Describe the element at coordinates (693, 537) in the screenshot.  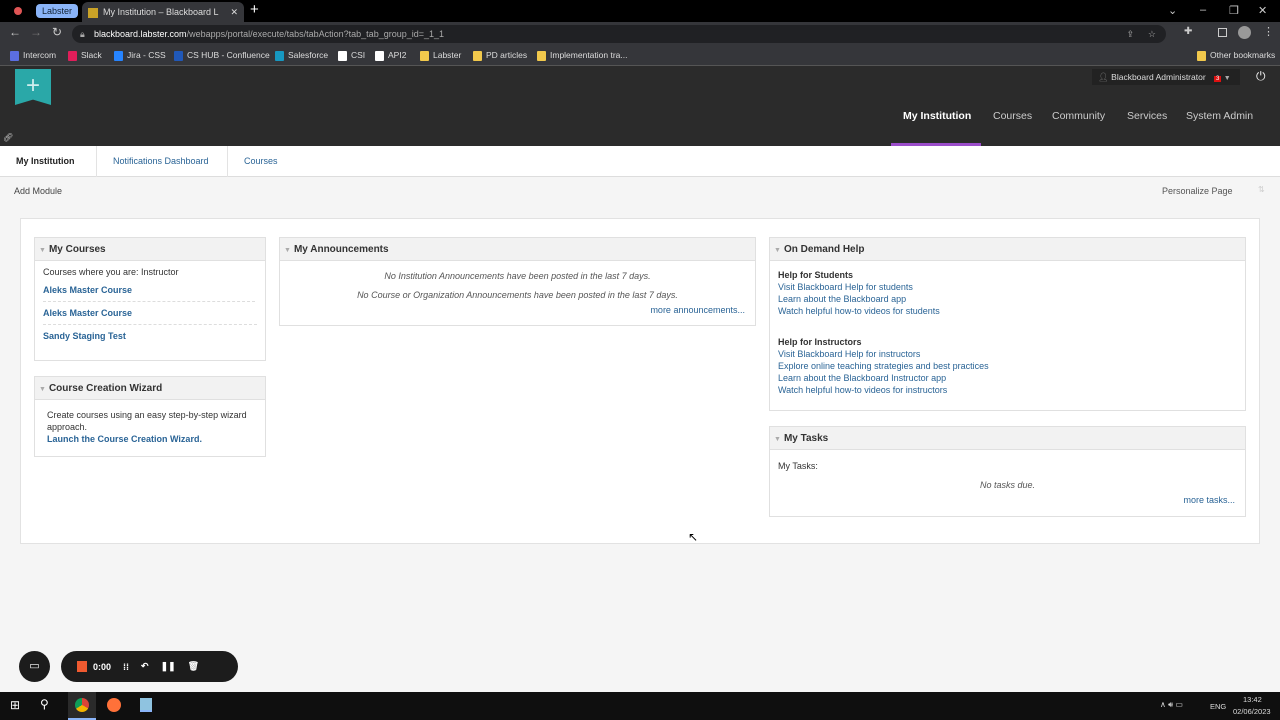
I see `mouse-cursor: ↖` at that location.